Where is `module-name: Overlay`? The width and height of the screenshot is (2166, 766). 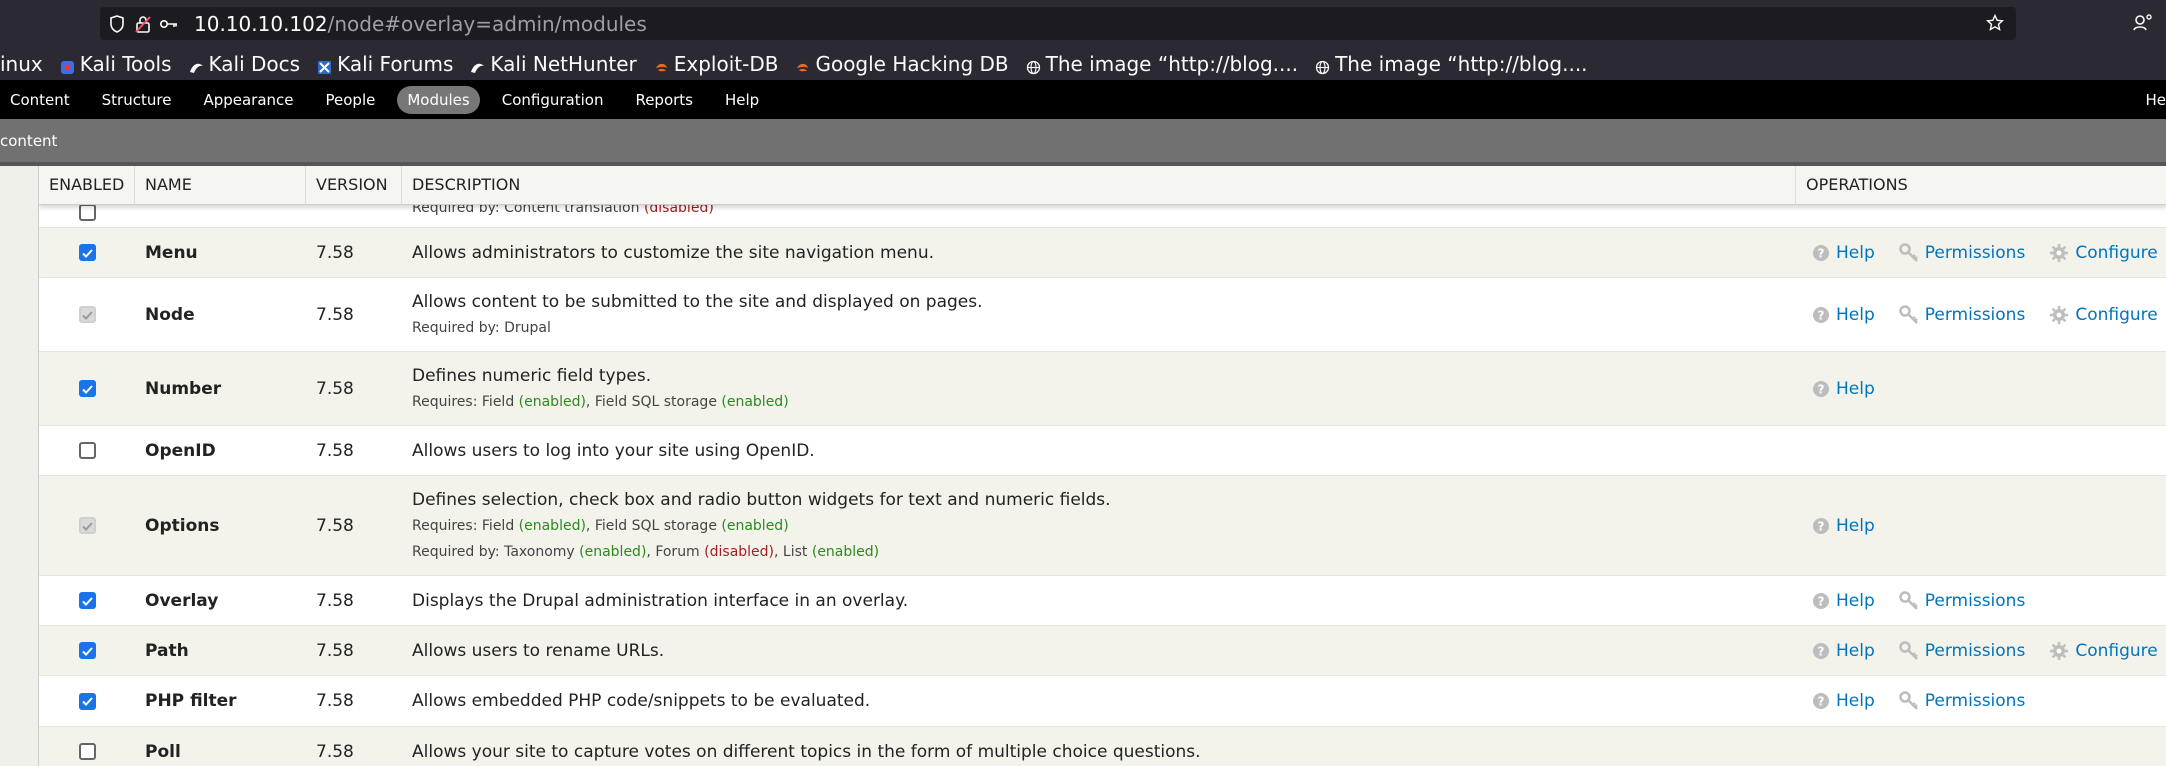 module-name: Overlay is located at coordinates (182, 600).